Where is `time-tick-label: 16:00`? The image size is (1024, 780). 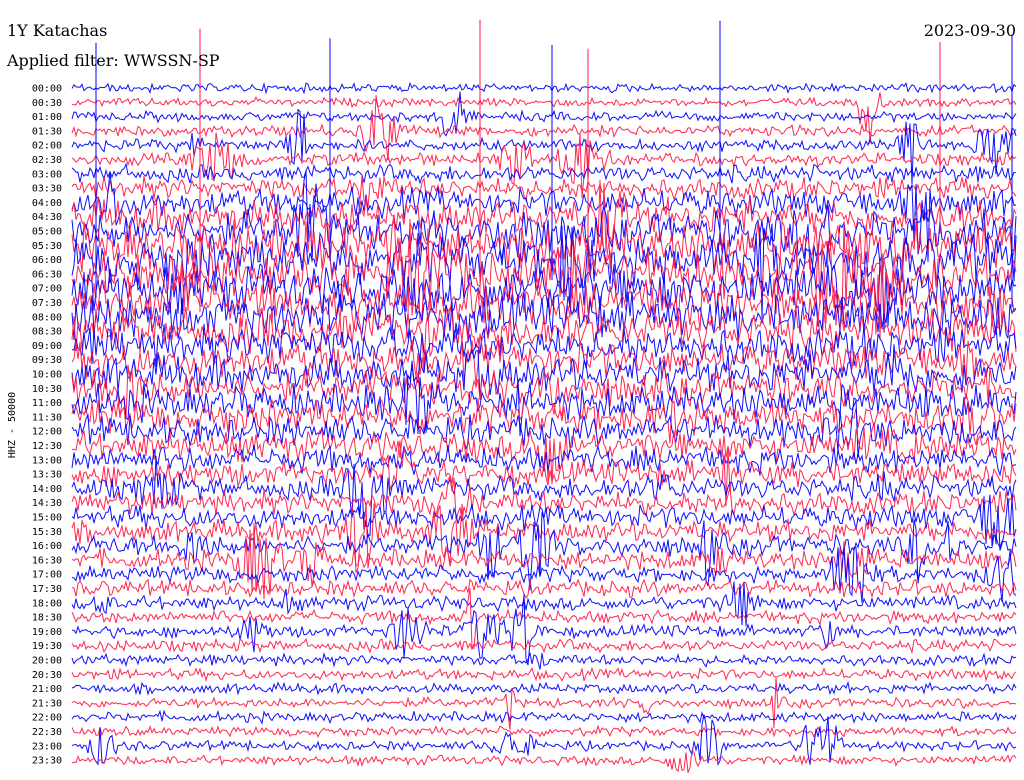
time-tick-label: 16:00 is located at coordinates (47, 546).